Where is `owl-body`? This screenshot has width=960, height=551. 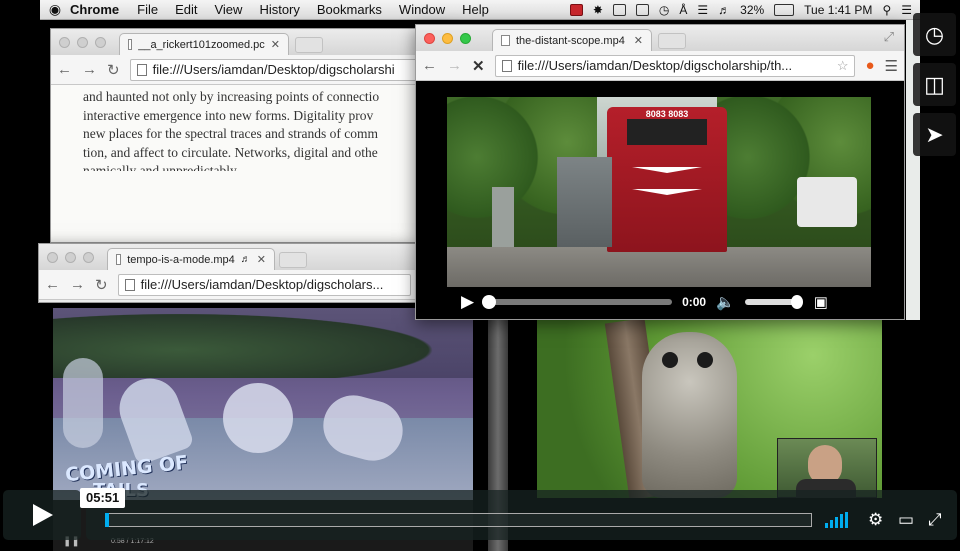 owl-body is located at coordinates (689, 415).